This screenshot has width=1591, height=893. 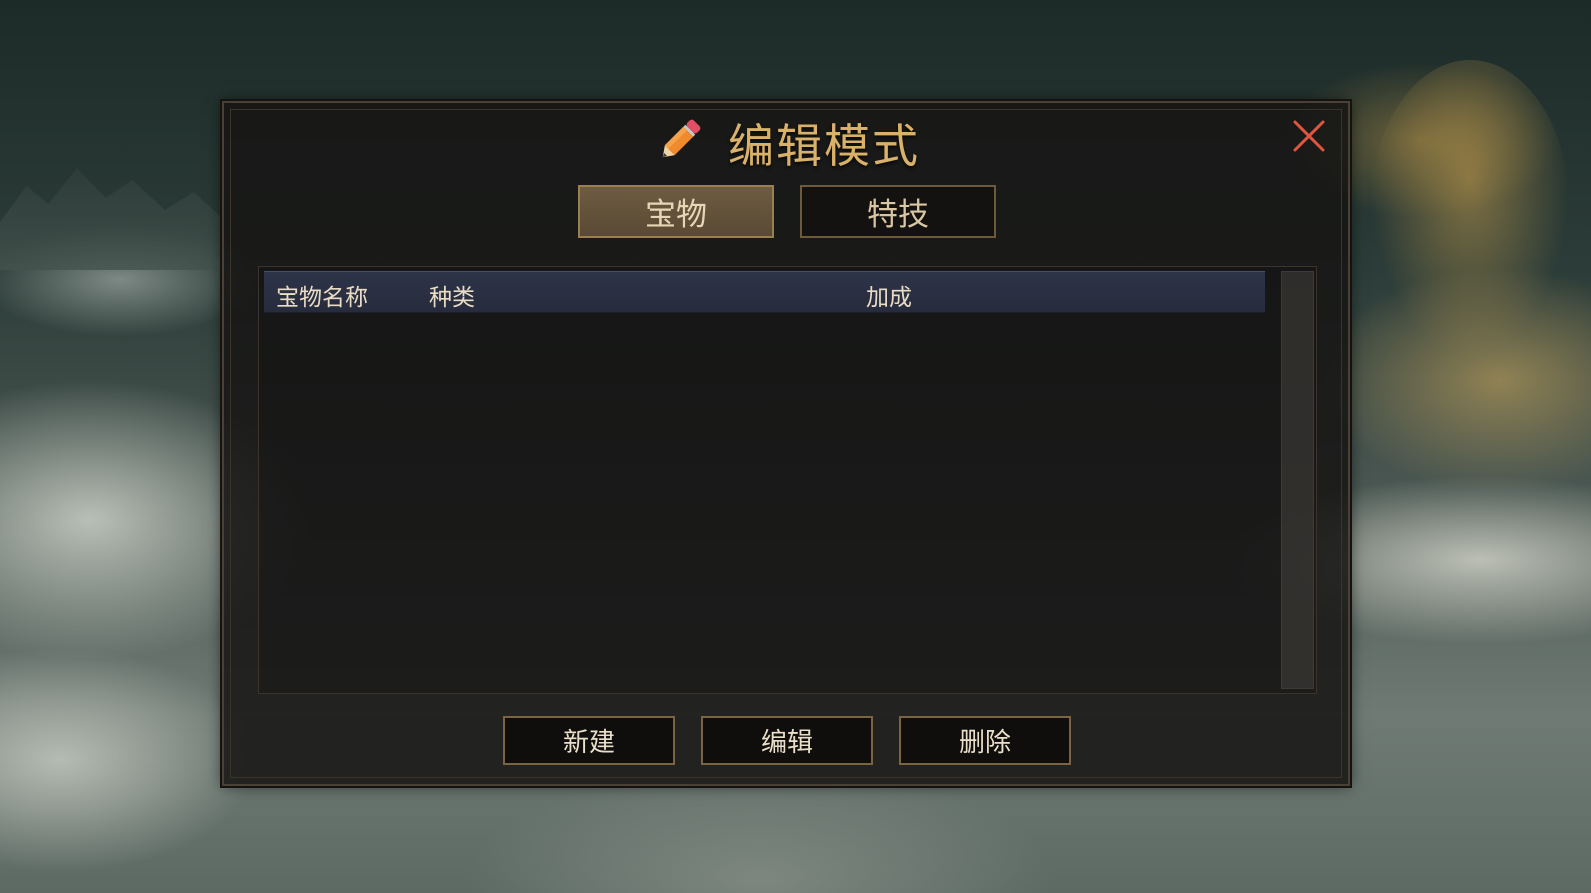 I want to click on close-button, so click(x=1309, y=136).